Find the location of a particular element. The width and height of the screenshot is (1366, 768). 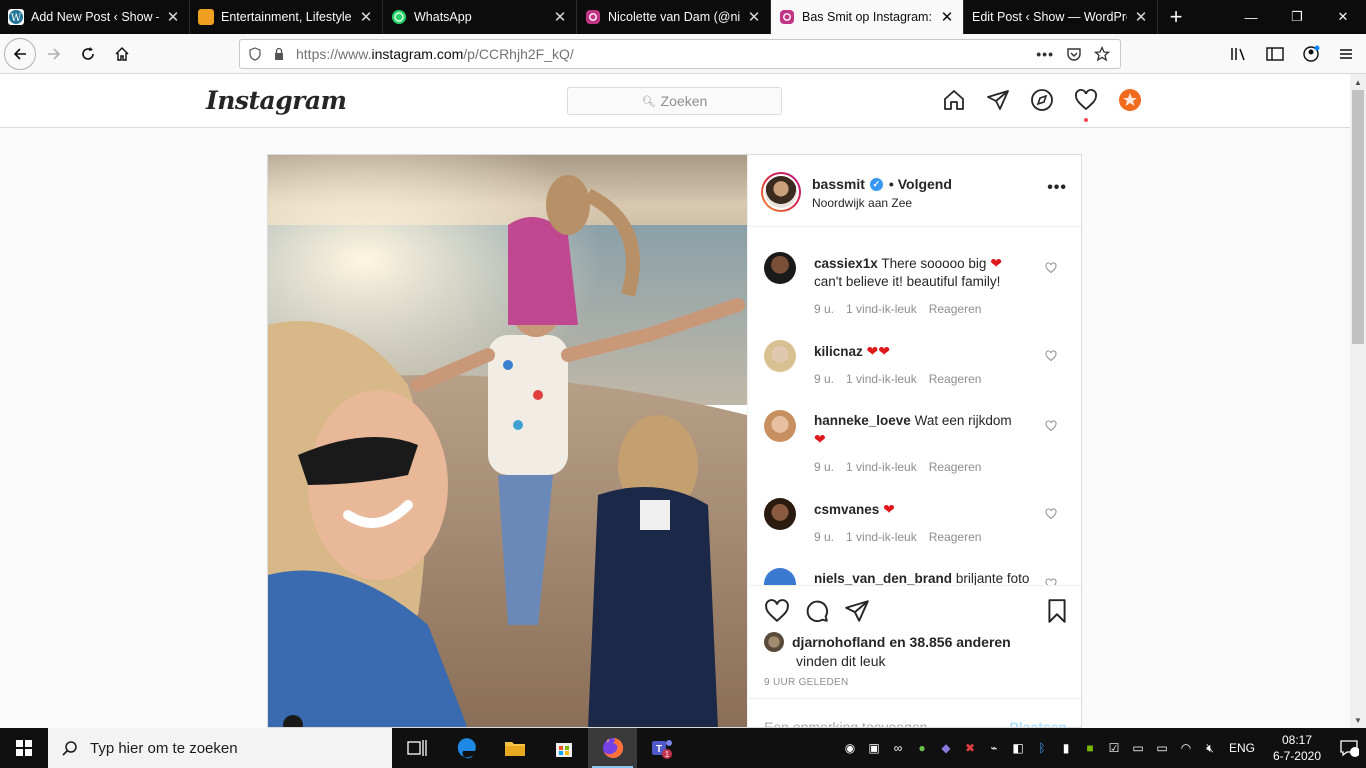

close-window-icon: ✕ is located at coordinates (1343, 17).